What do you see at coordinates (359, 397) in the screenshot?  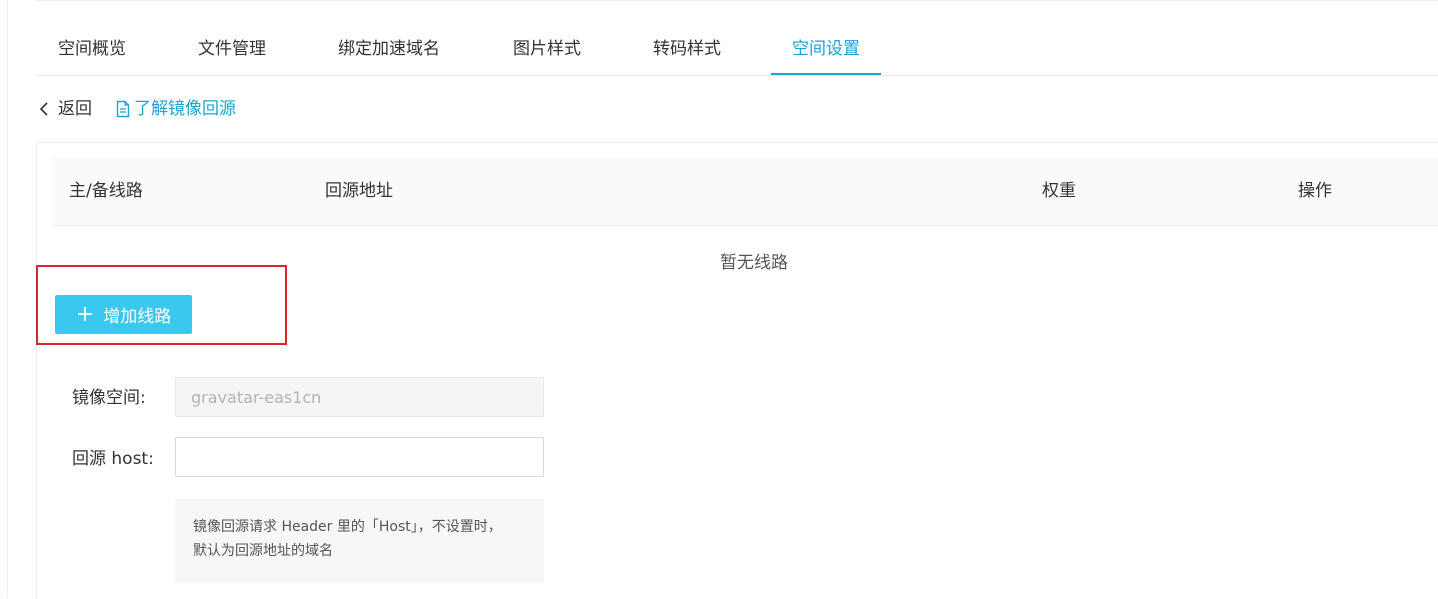 I see `mirror-space-field` at bounding box center [359, 397].